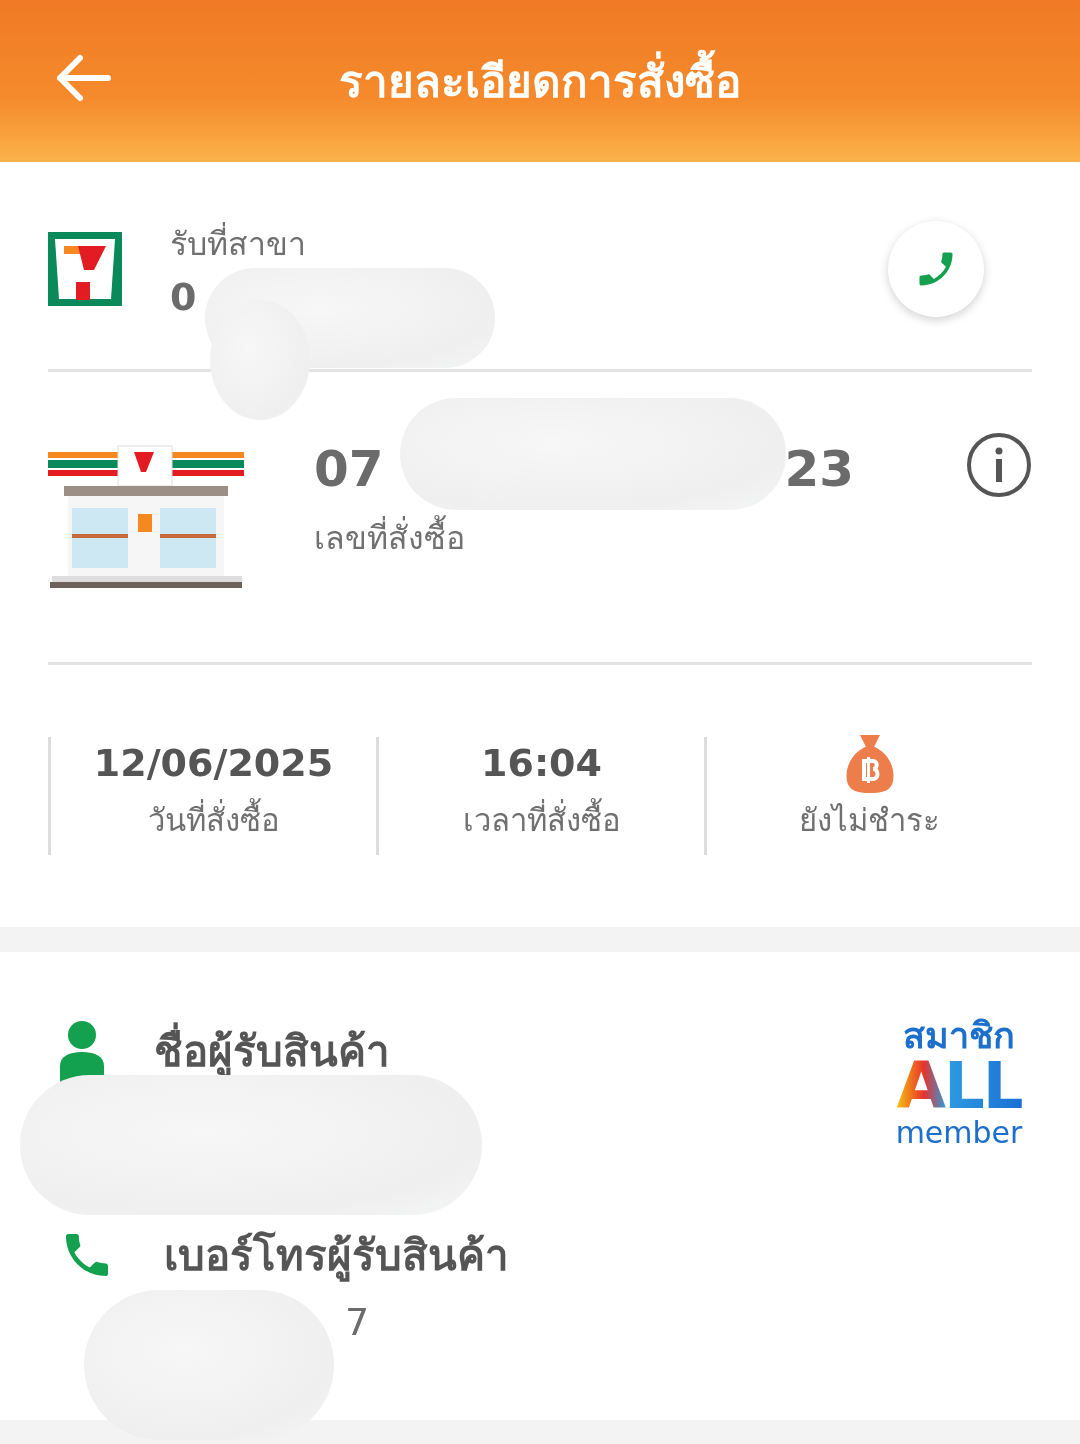  I want to click on order-number: 23, so click(819, 469).